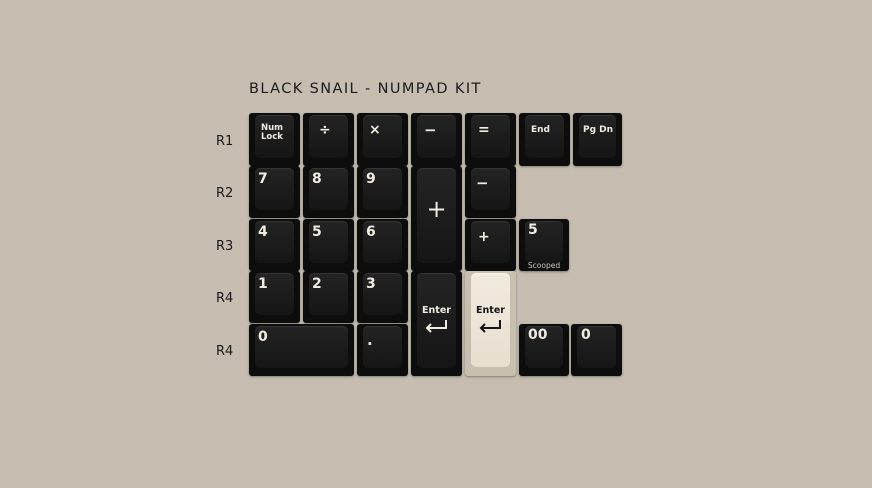 The width and height of the screenshot is (872, 488). What do you see at coordinates (586, 335) in the screenshot?
I see `key-0-small-legend: 0` at bounding box center [586, 335].